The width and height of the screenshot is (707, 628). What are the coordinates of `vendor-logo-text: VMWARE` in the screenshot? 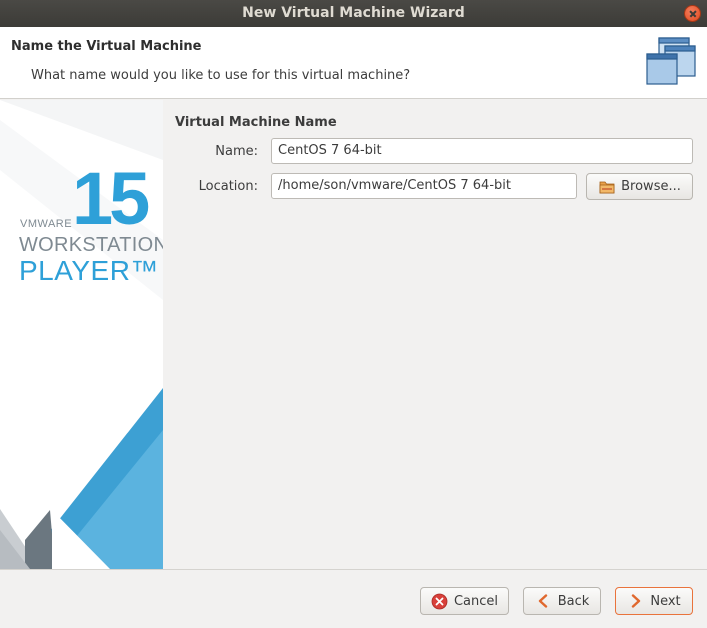 It's located at (46, 224).